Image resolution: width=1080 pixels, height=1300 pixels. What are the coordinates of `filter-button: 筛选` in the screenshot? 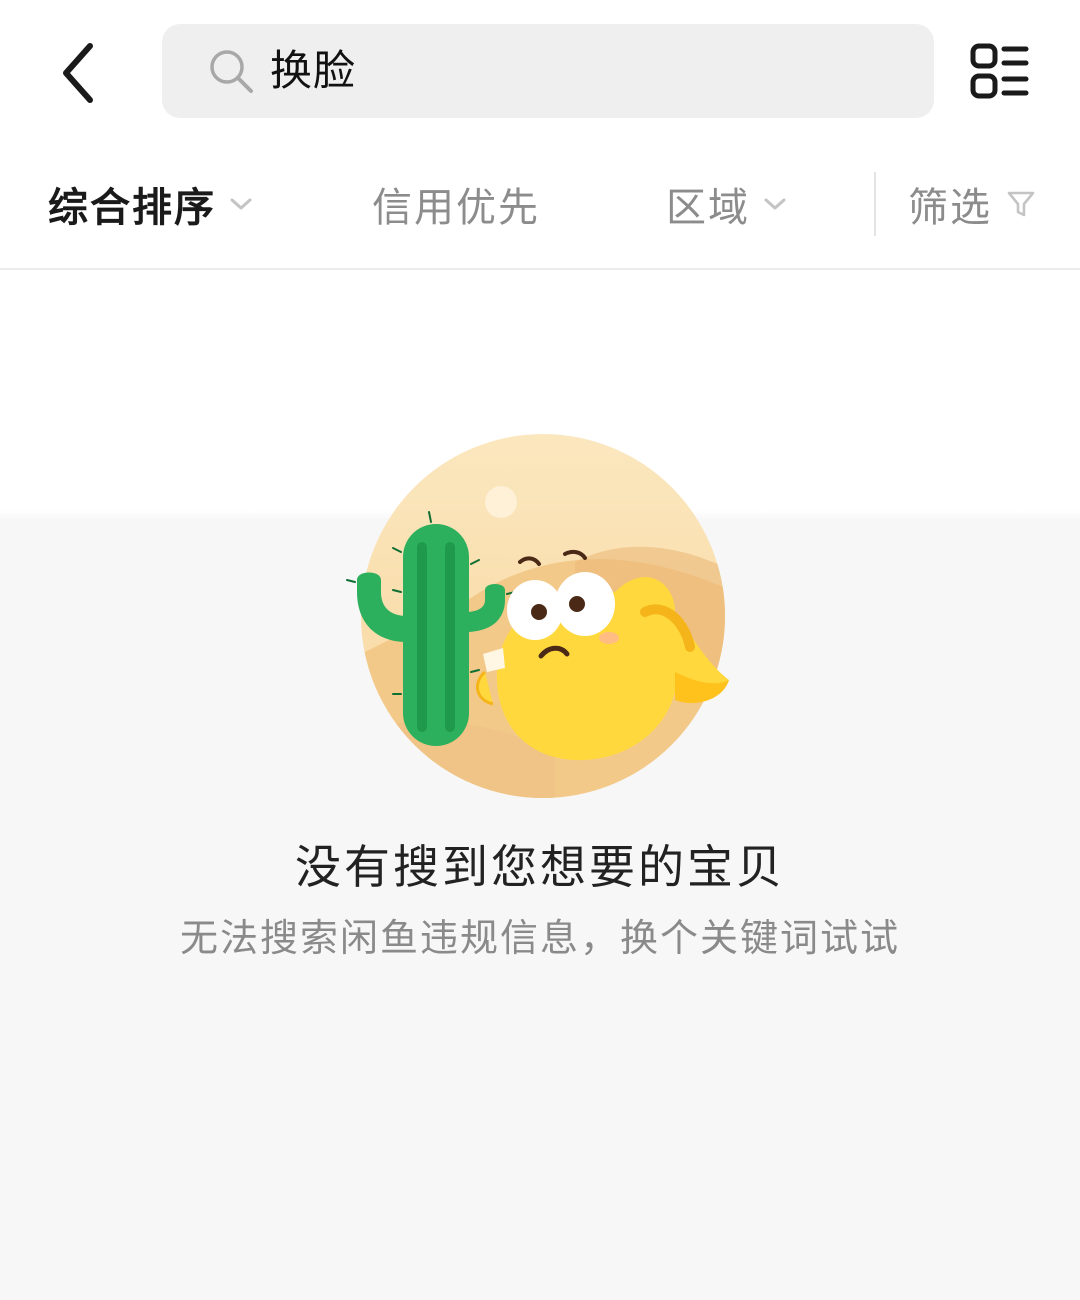 It's located at (972, 204).